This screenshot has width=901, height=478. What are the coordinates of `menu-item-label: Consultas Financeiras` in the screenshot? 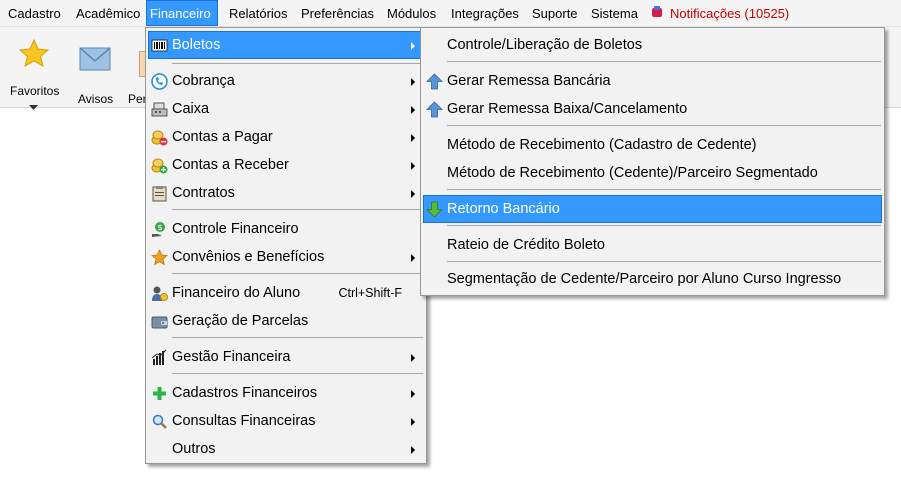 It's located at (244, 421).